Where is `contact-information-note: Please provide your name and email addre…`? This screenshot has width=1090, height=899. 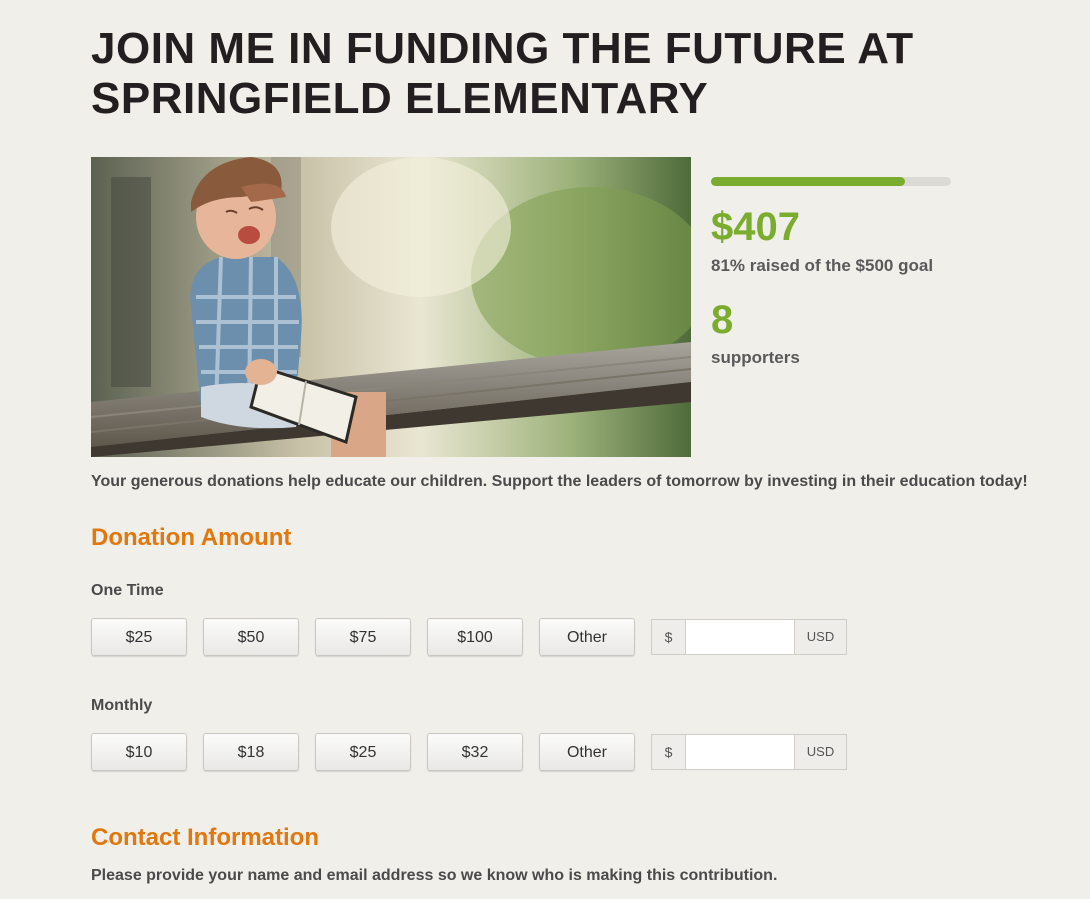
contact-information-note: Please provide your name and email addre… is located at coordinates (434, 875).